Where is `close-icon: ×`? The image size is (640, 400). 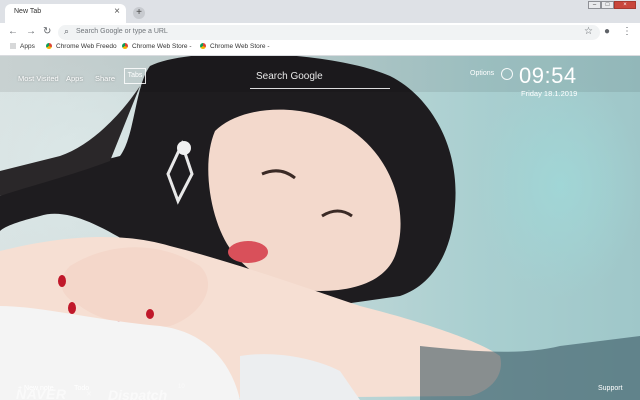 close-icon: × is located at coordinates (625, 5).